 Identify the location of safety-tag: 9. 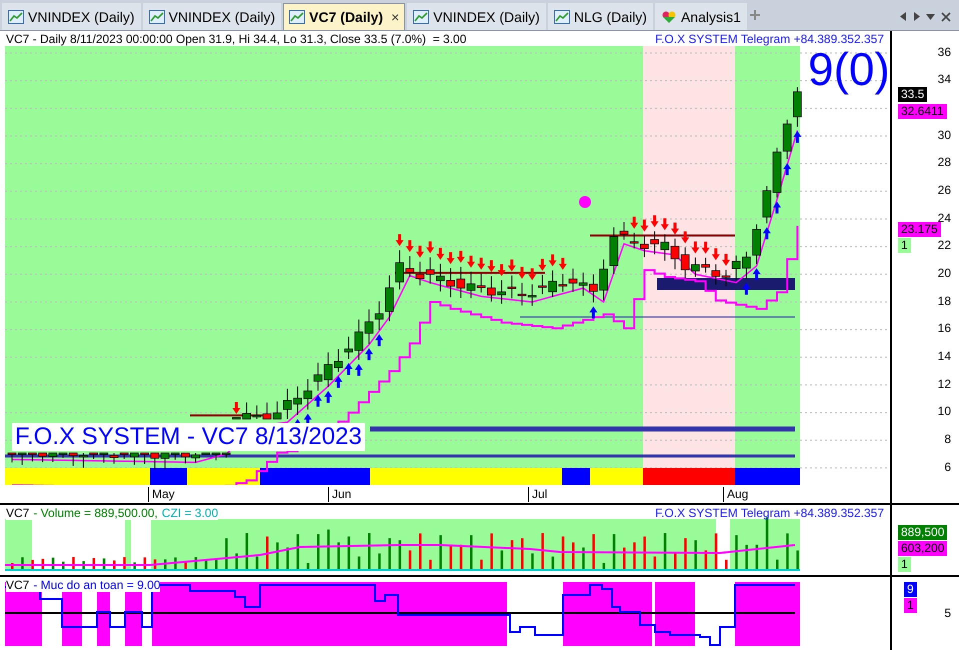
(910, 589).